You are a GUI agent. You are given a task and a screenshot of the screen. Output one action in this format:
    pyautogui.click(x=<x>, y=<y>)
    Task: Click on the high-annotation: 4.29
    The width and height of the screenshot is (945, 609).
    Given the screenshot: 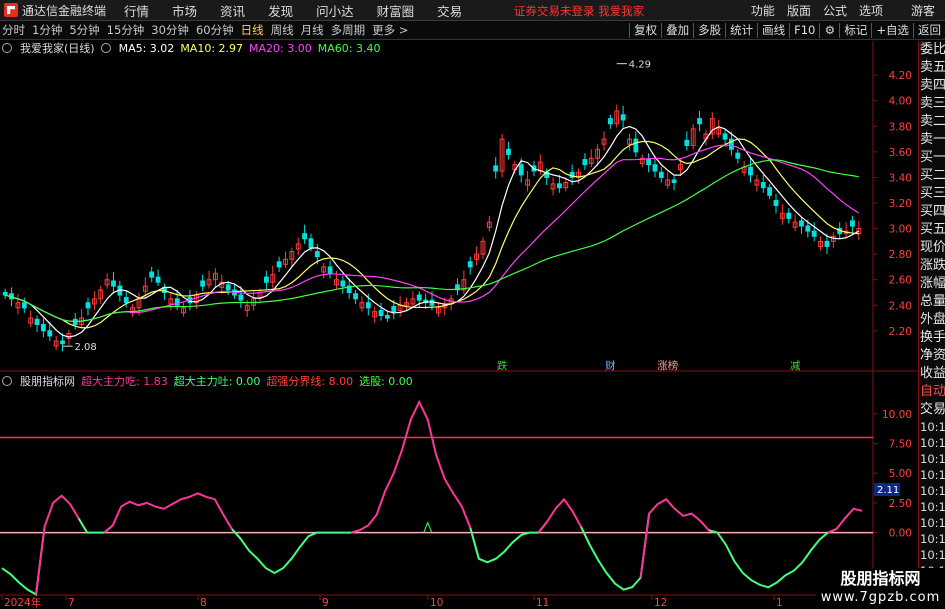 What is the action you would take?
    pyautogui.click(x=640, y=65)
    